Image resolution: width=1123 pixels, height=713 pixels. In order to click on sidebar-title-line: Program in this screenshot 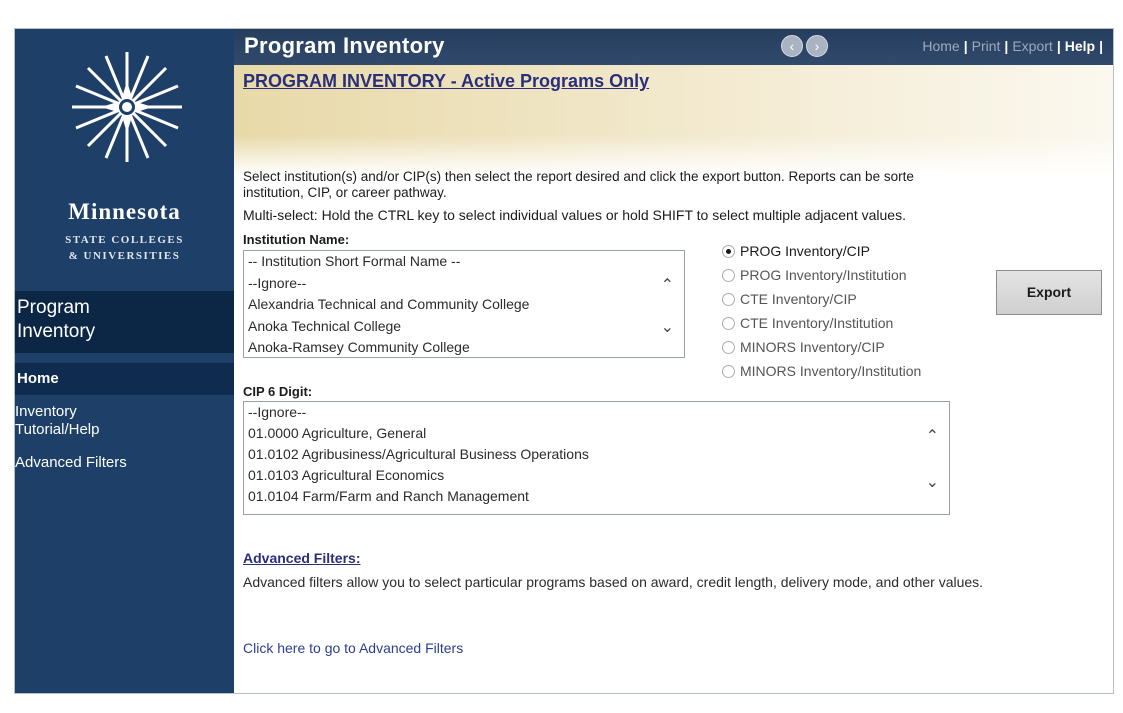, I will do `click(53, 307)`.